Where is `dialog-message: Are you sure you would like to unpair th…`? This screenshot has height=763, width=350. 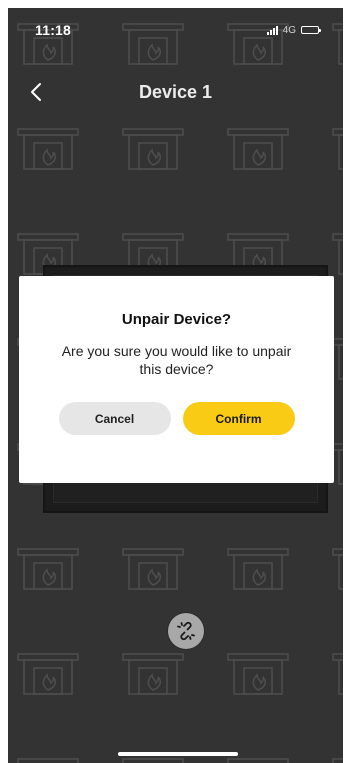
dialog-message: Are you sure you would like to unpair th… is located at coordinates (176, 360).